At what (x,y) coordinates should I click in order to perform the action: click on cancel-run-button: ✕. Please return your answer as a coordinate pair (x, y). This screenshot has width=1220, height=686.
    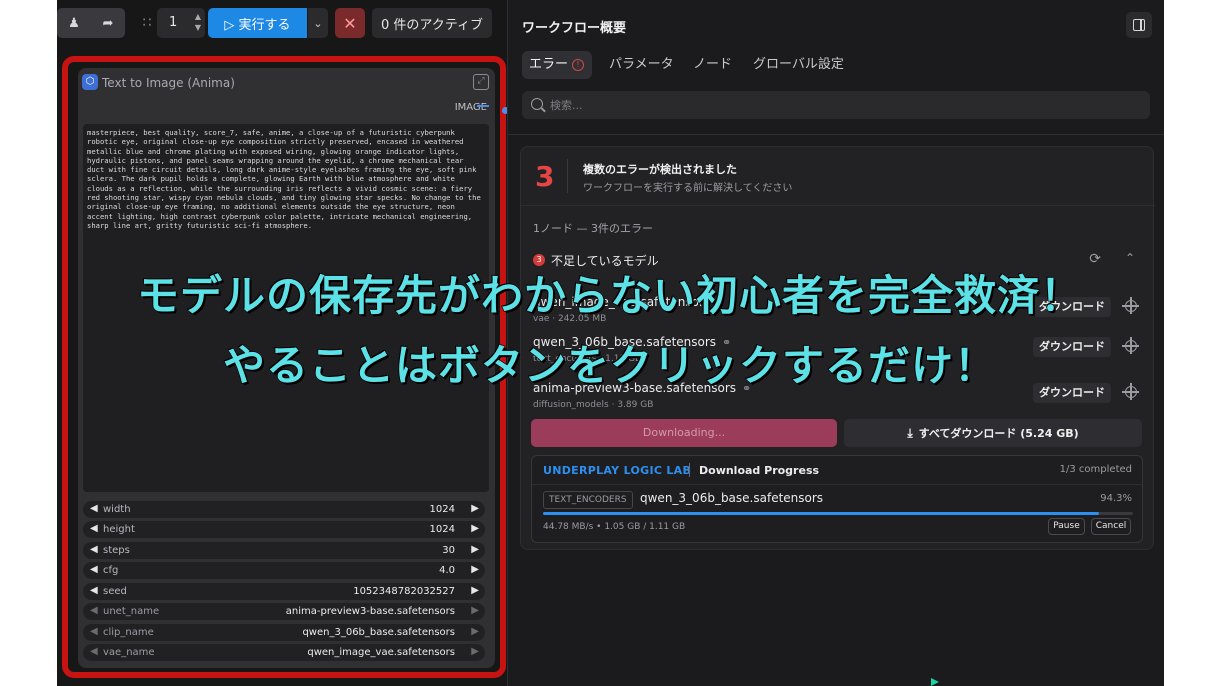
    Looking at the image, I should click on (350, 23).